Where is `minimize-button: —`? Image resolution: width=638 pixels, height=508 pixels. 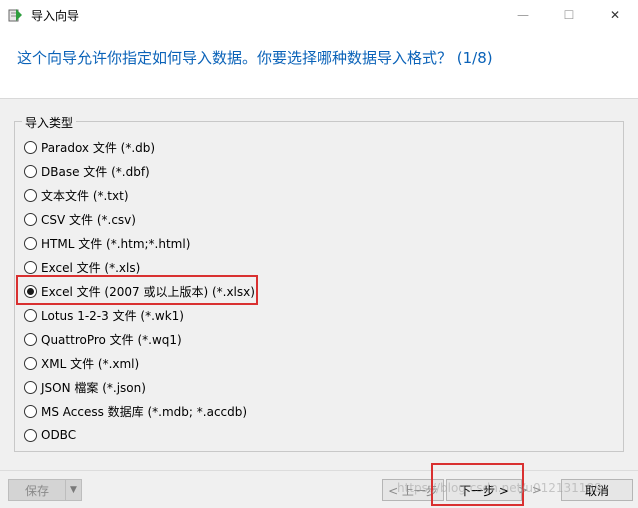 minimize-button: — is located at coordinates (523, 15).